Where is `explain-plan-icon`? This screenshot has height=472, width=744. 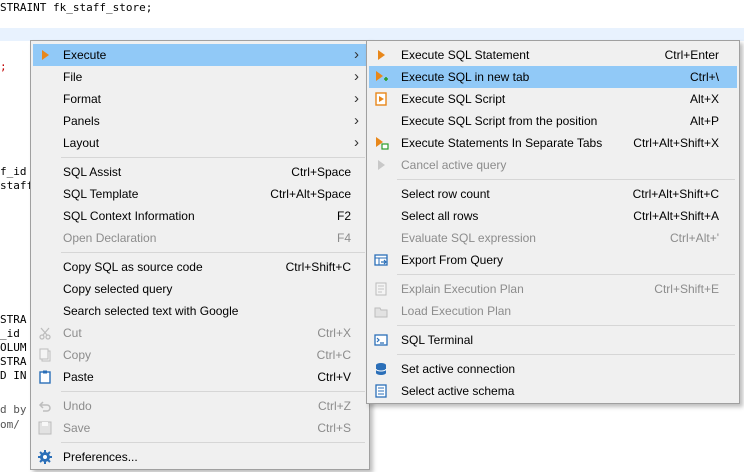 explain-plan-icon is located at coordinates (381, 289).